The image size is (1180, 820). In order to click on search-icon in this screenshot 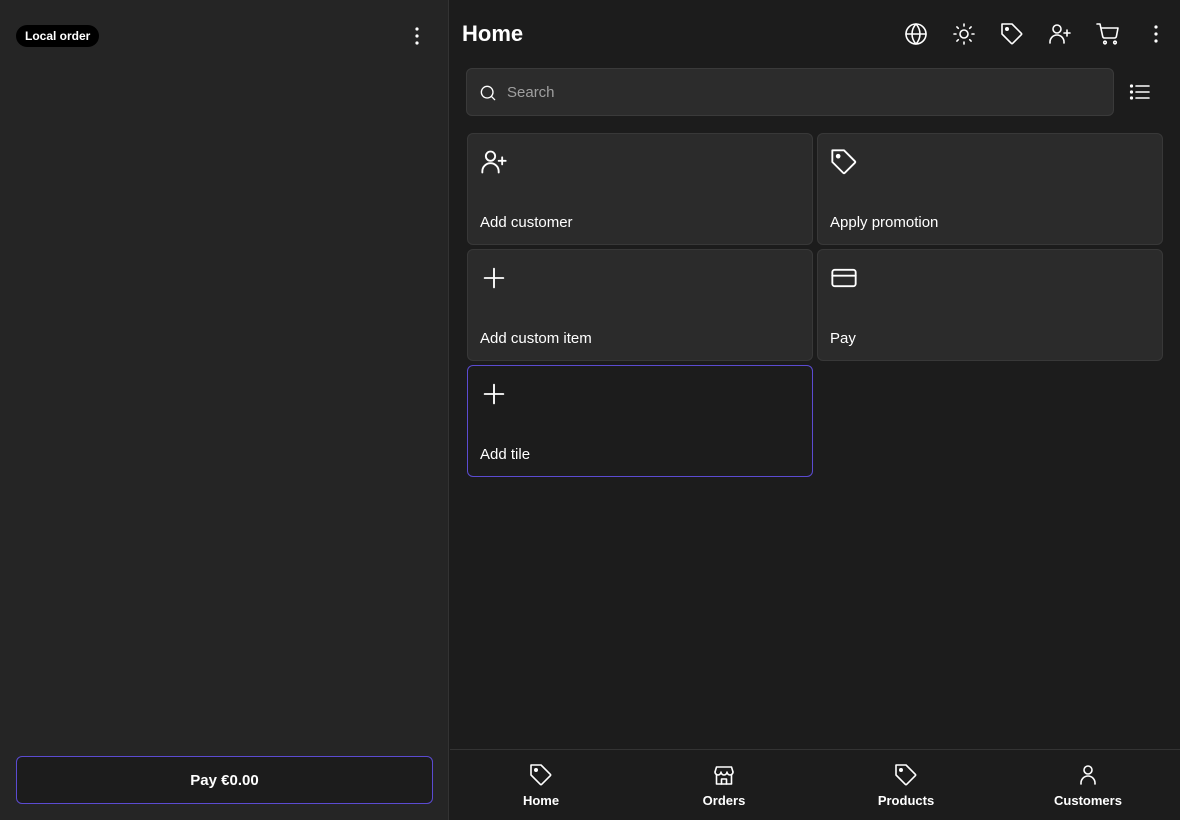, I will do `click(488, 93)`.